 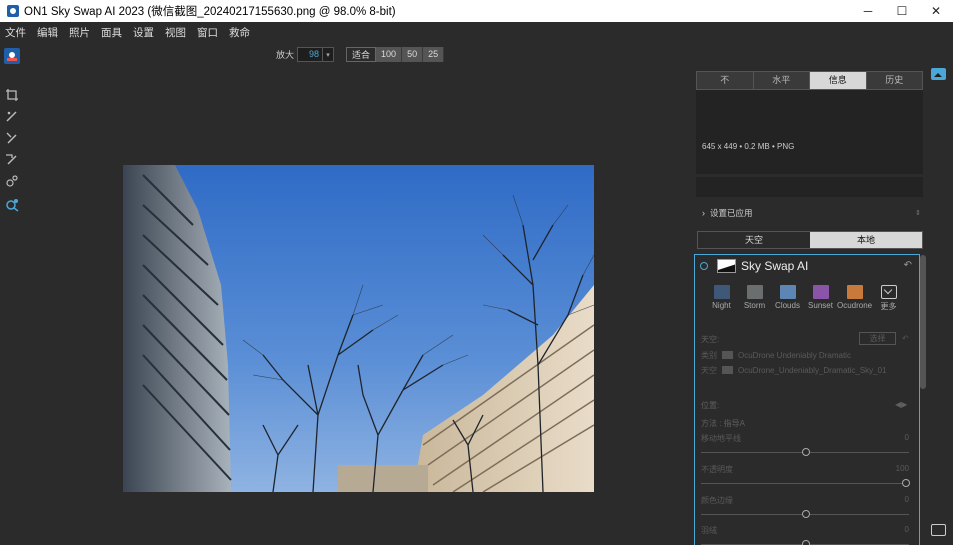 I want to click on retouch-tool-icon, so click(x=12, y=181).